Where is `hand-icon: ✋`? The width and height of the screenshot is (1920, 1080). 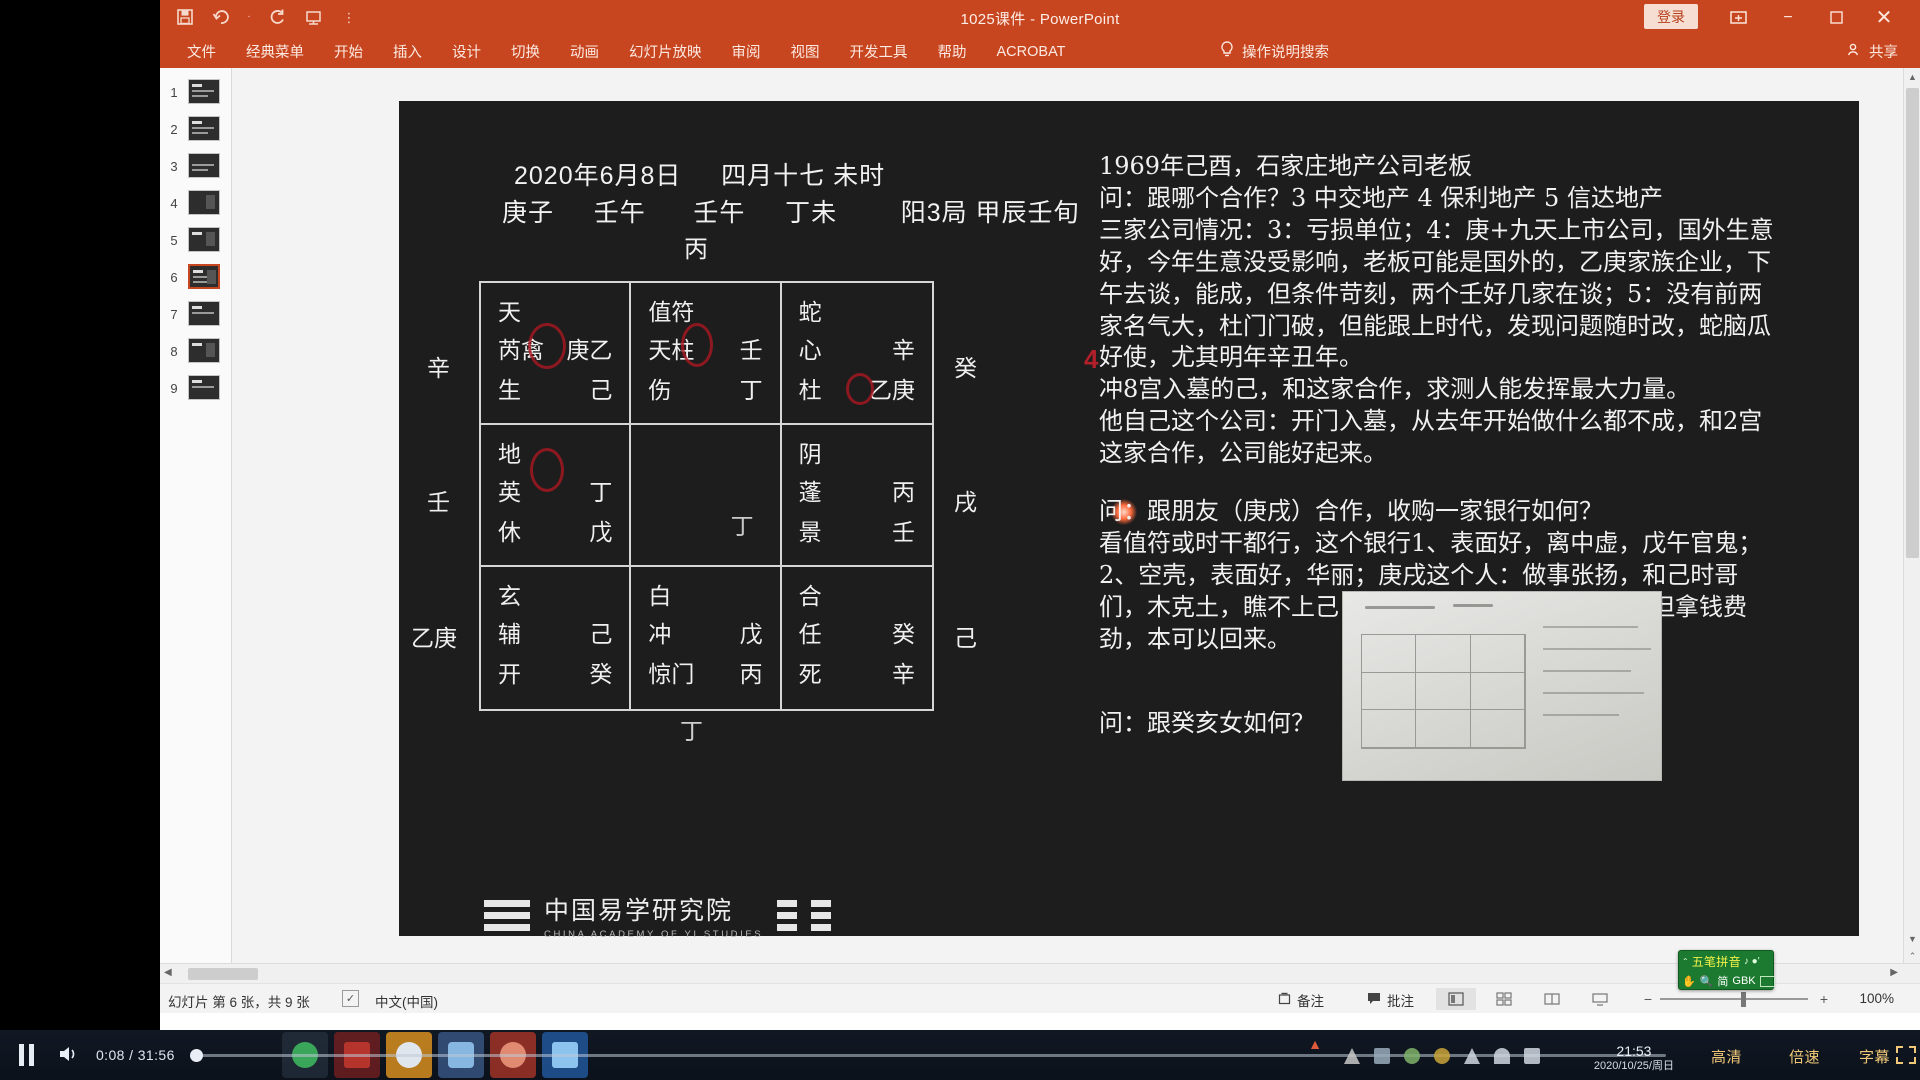 hand-icon: ✋ is located at coordinates (1689, 981).